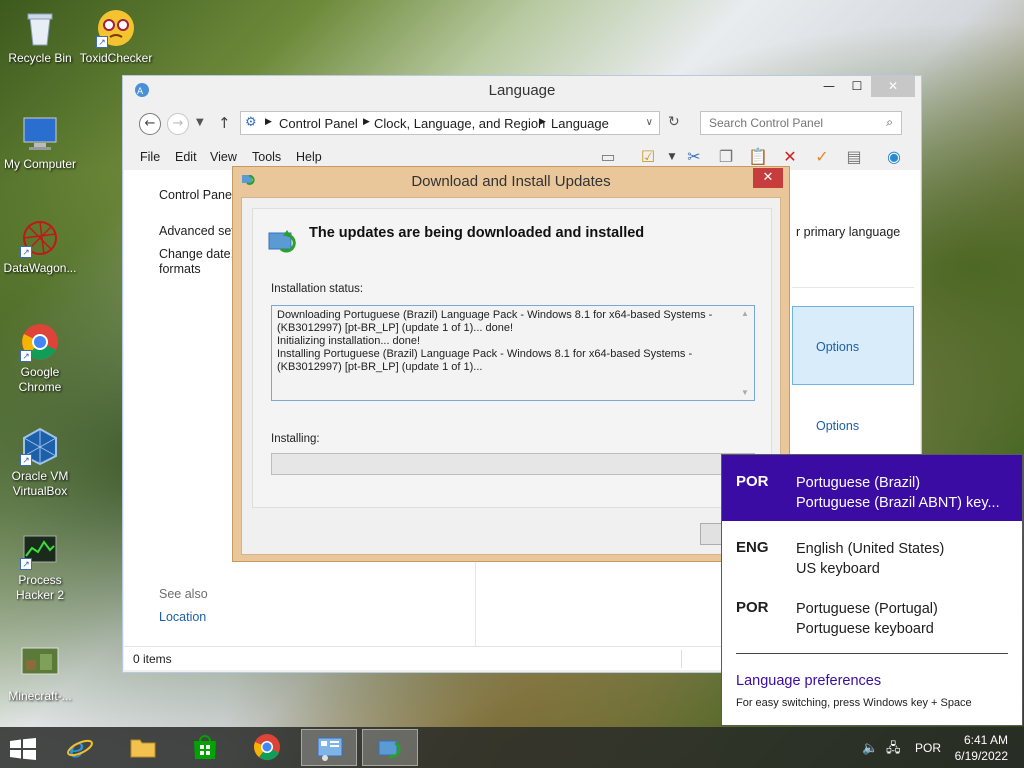 The width and height of the screenshot is (1024, 768). Describe the element at coordinates (40, 462) in the screenshot. I see `desktop-icon-virtualbox: ↗ Oracle VM VirtualBox` at that location.